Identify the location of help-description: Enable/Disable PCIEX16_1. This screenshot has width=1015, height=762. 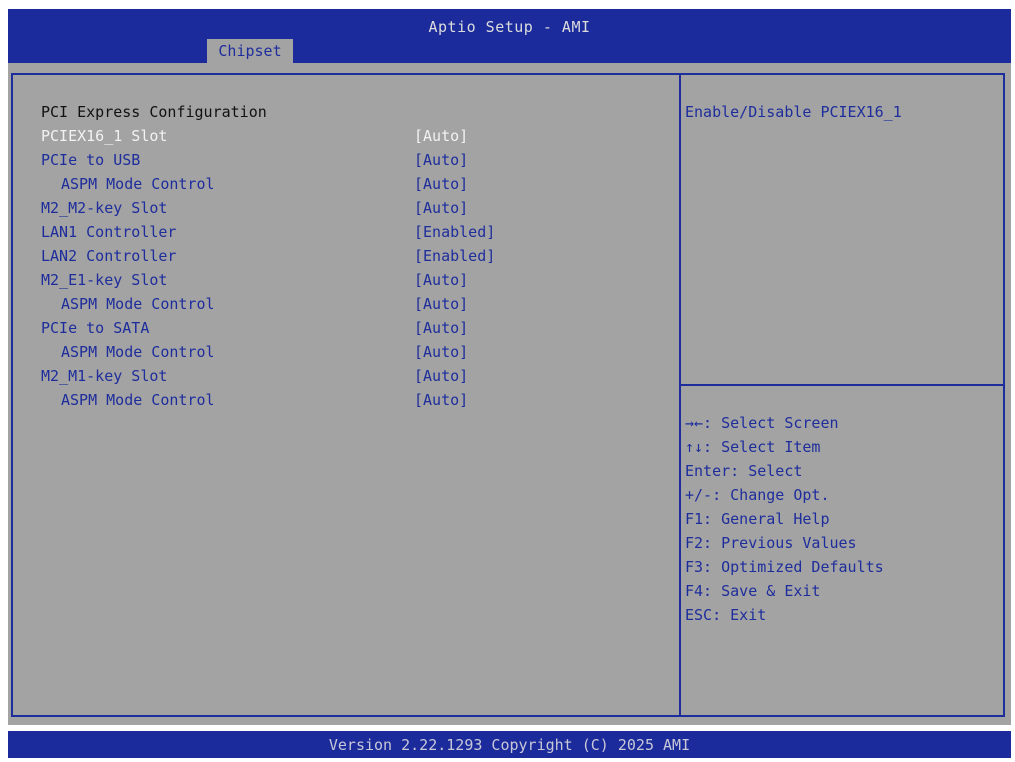
(793, 112).